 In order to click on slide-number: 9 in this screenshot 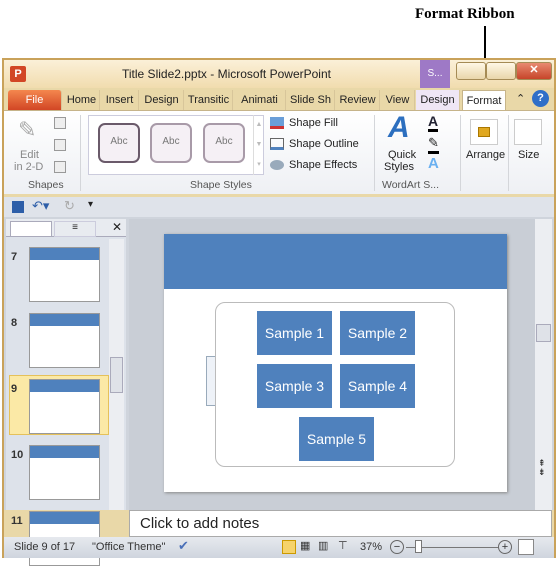, I will do `click(14, 389)`.